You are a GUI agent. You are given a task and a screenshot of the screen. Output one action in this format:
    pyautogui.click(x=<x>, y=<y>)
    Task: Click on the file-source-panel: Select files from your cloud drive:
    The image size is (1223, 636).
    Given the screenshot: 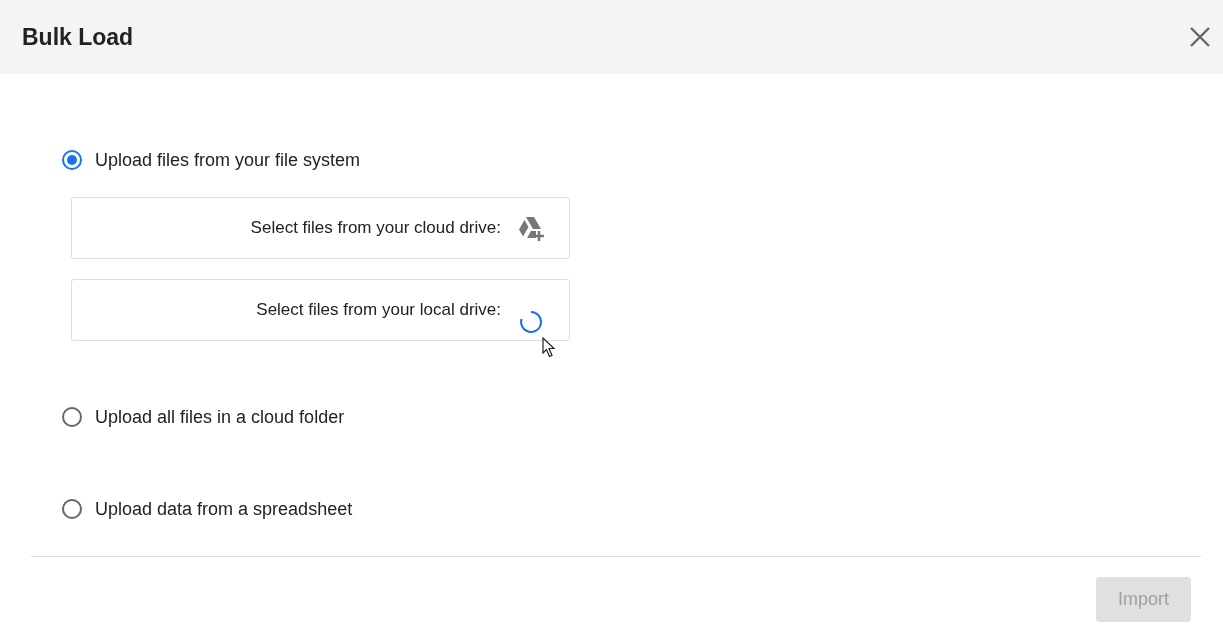 What is the action you would take?
    pyautogui.click(x=320, y=228)
    